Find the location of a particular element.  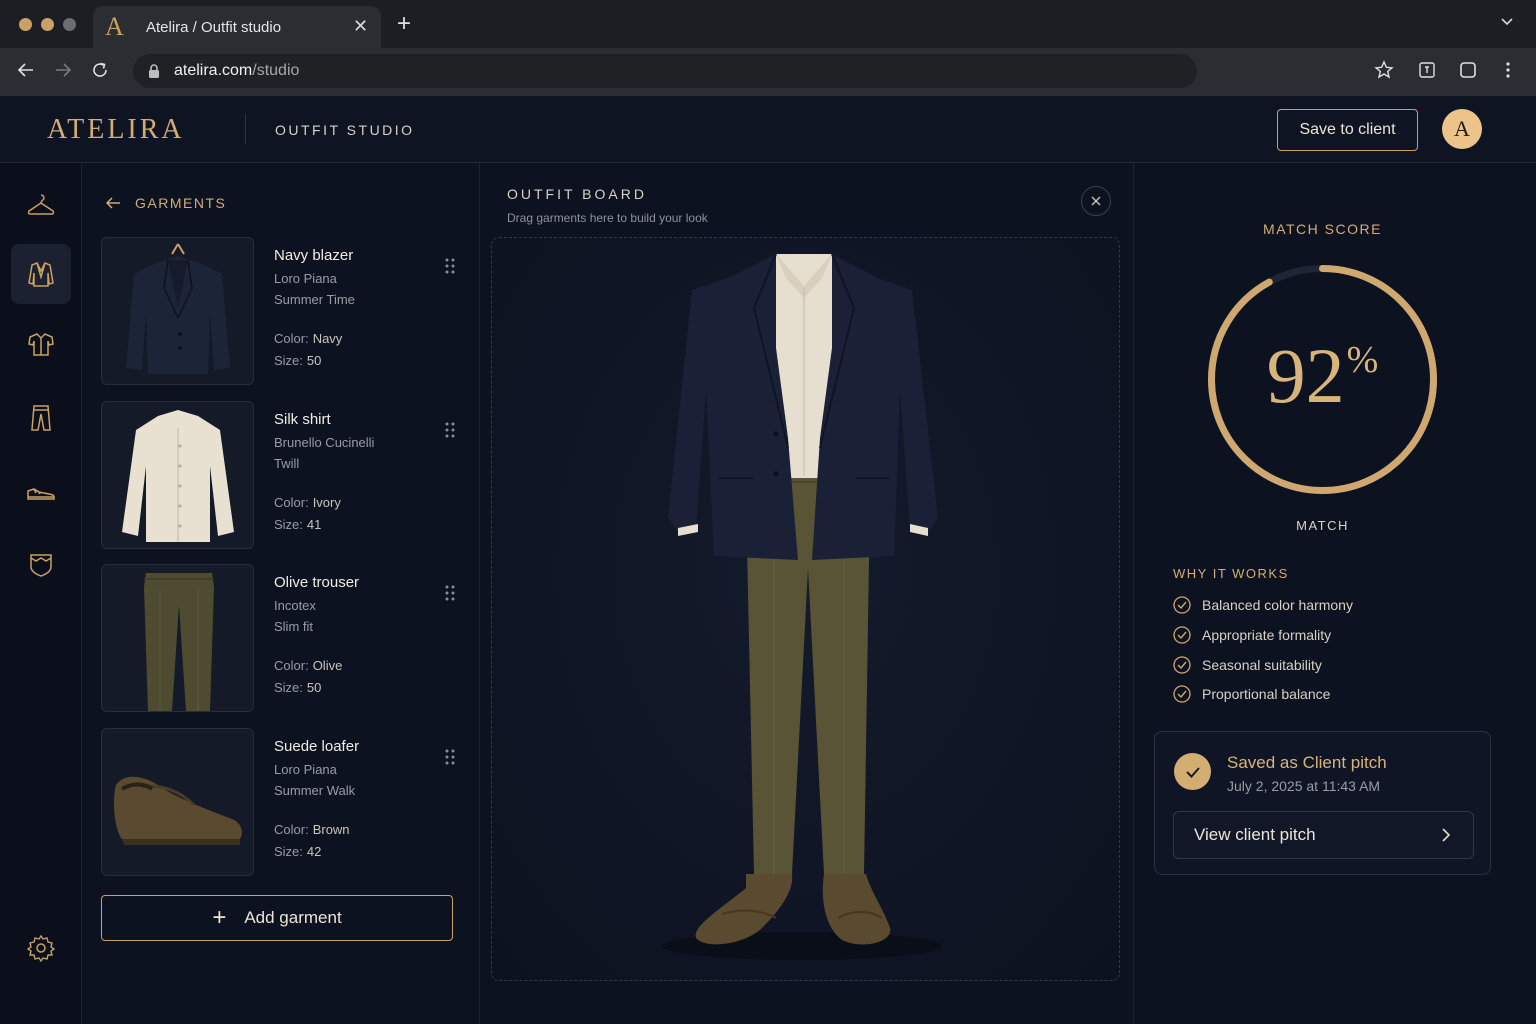

garment-name: Suede loafer is located at coordinates (317, 746).